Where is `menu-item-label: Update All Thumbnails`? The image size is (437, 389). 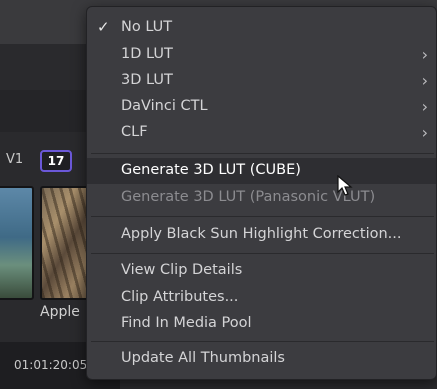 menu-item-label: Update All Thumbnails is located at coordinates (203, 358).